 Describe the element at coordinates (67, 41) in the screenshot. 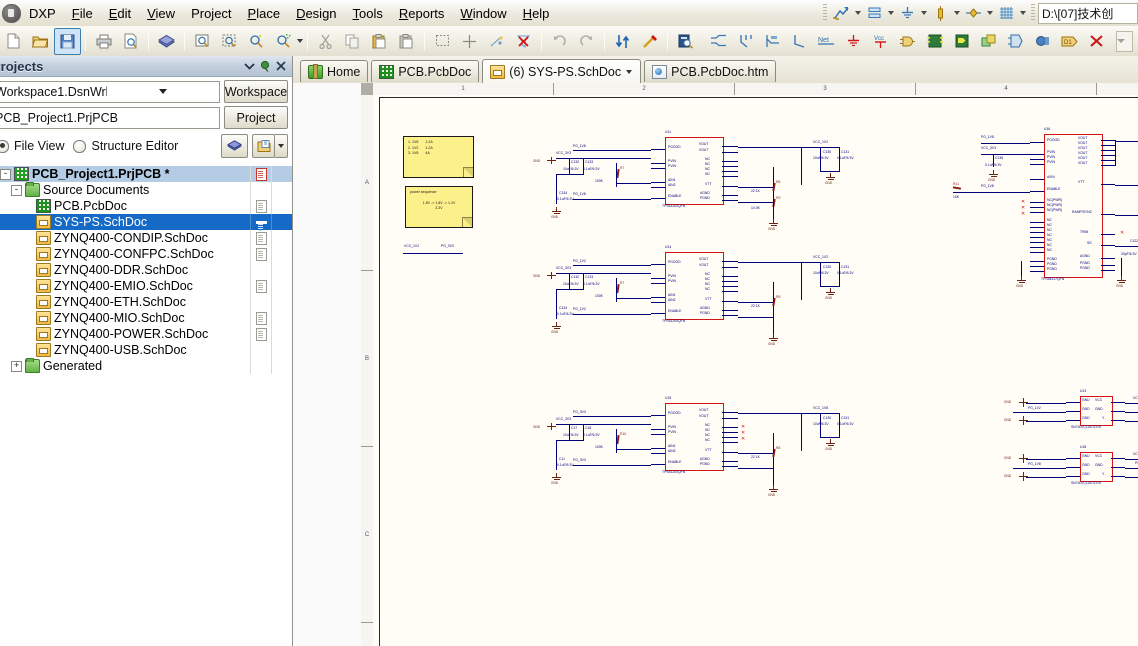

I see `save-icon` at that location.